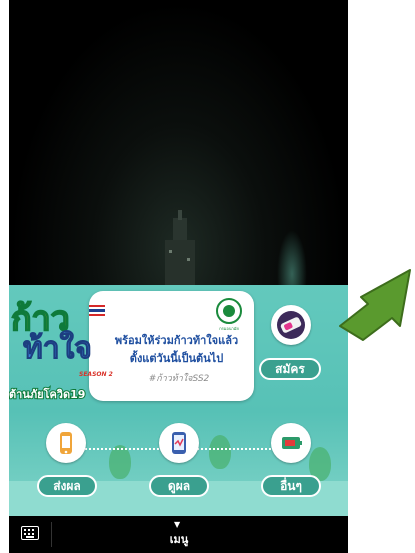  What do you see at coordinates (176, 340) in the screenshot?
I see `headline-line-1: พร้อมให้ร่วมก้าวท้าใจแล้ว` at bounding box center [176, 340].